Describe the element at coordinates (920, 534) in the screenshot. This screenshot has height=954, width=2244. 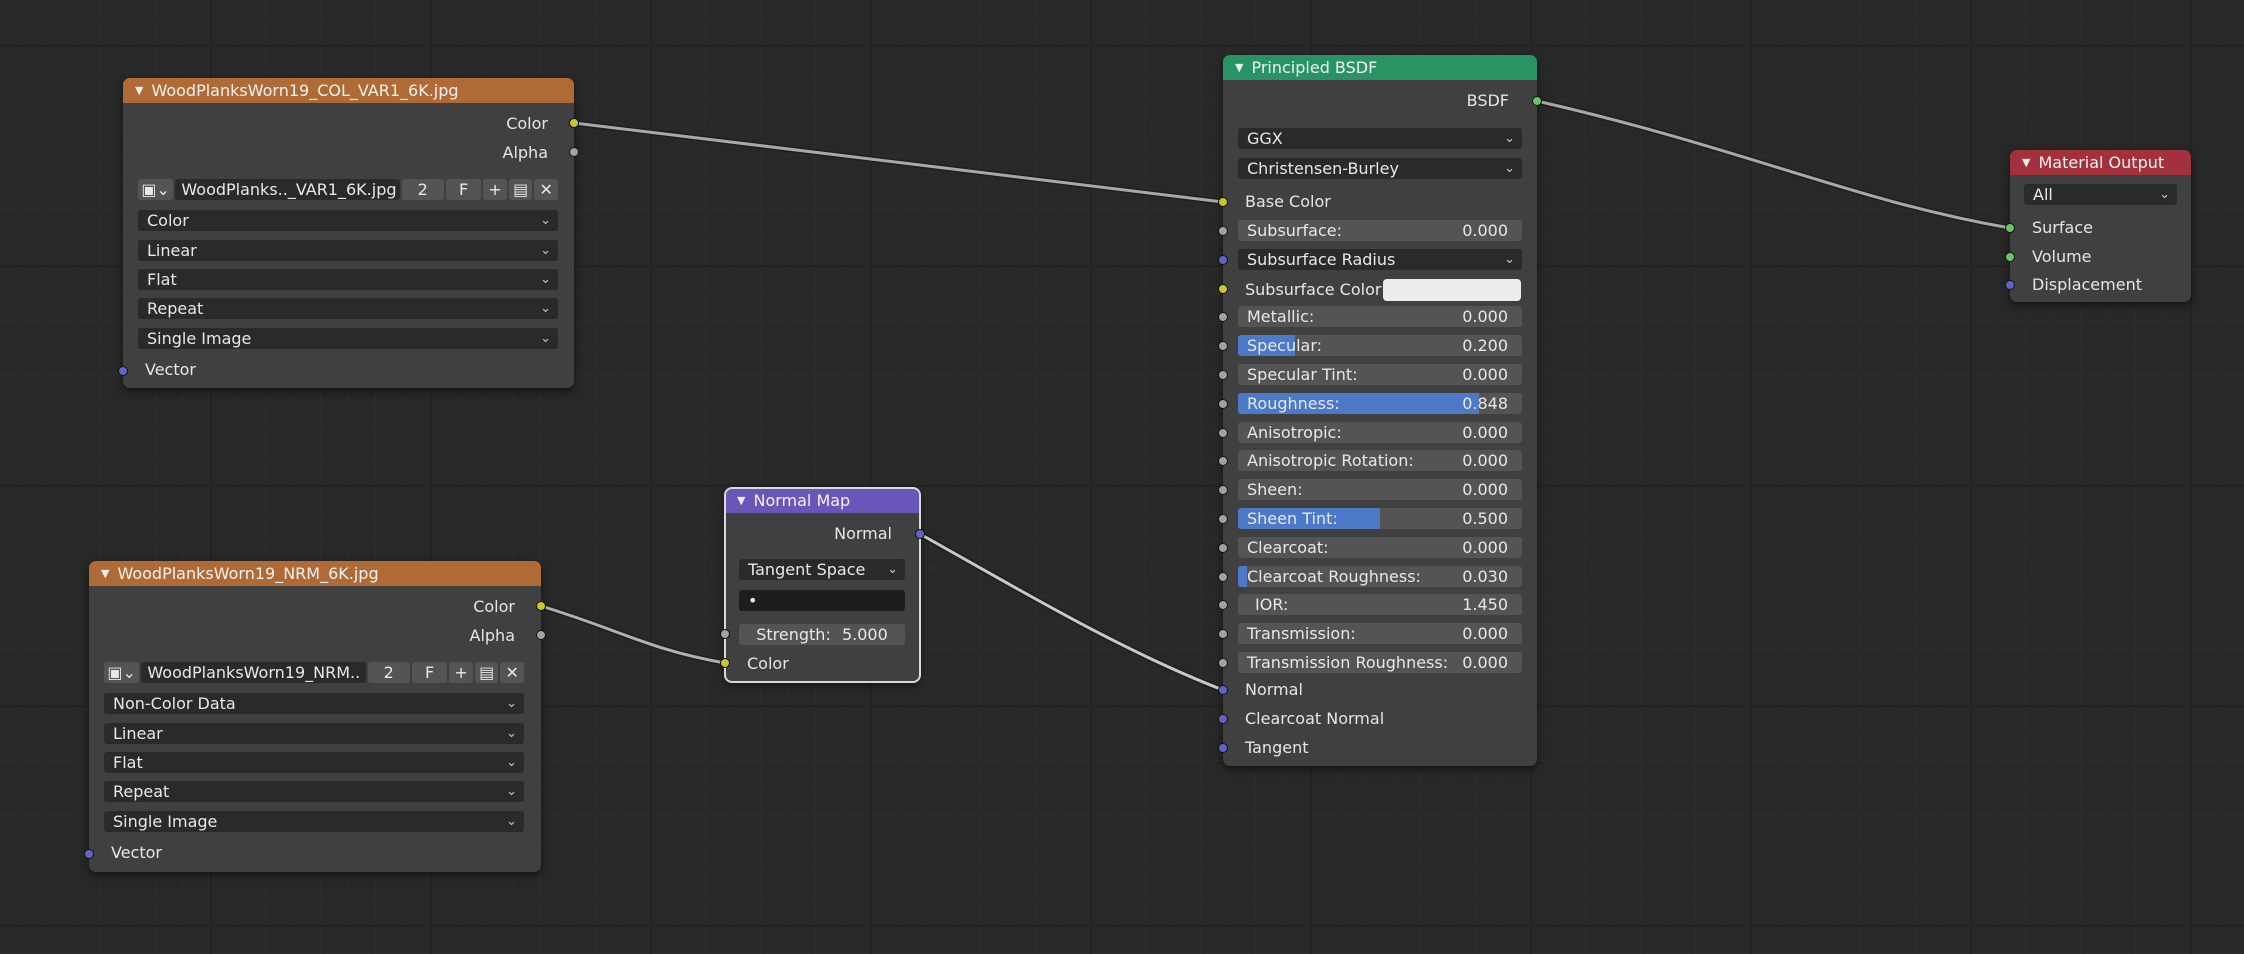
I see `socket-normalmap-normal-output` at that location.